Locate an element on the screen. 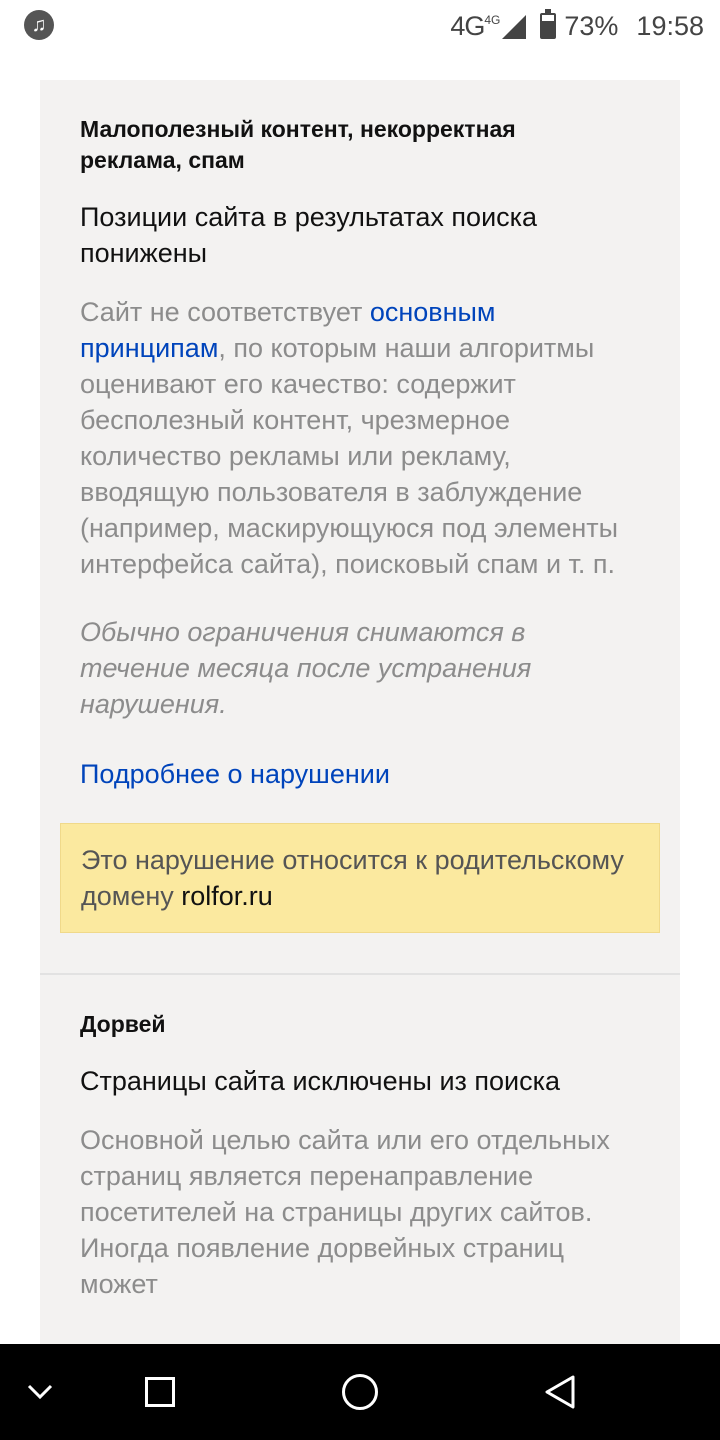 This screenshot has width=720, height=1440. battery-icon is located at coordinates (548, 24).